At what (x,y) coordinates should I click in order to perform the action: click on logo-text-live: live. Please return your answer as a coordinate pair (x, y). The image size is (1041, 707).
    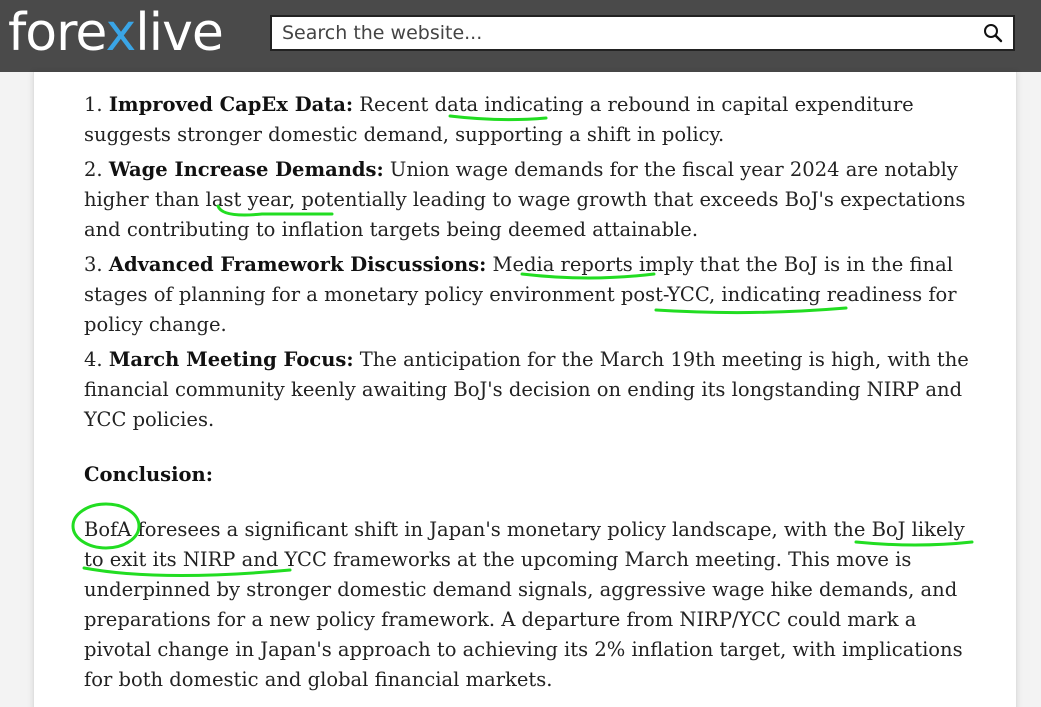
    Looking at the image, I should click on (179, 33).